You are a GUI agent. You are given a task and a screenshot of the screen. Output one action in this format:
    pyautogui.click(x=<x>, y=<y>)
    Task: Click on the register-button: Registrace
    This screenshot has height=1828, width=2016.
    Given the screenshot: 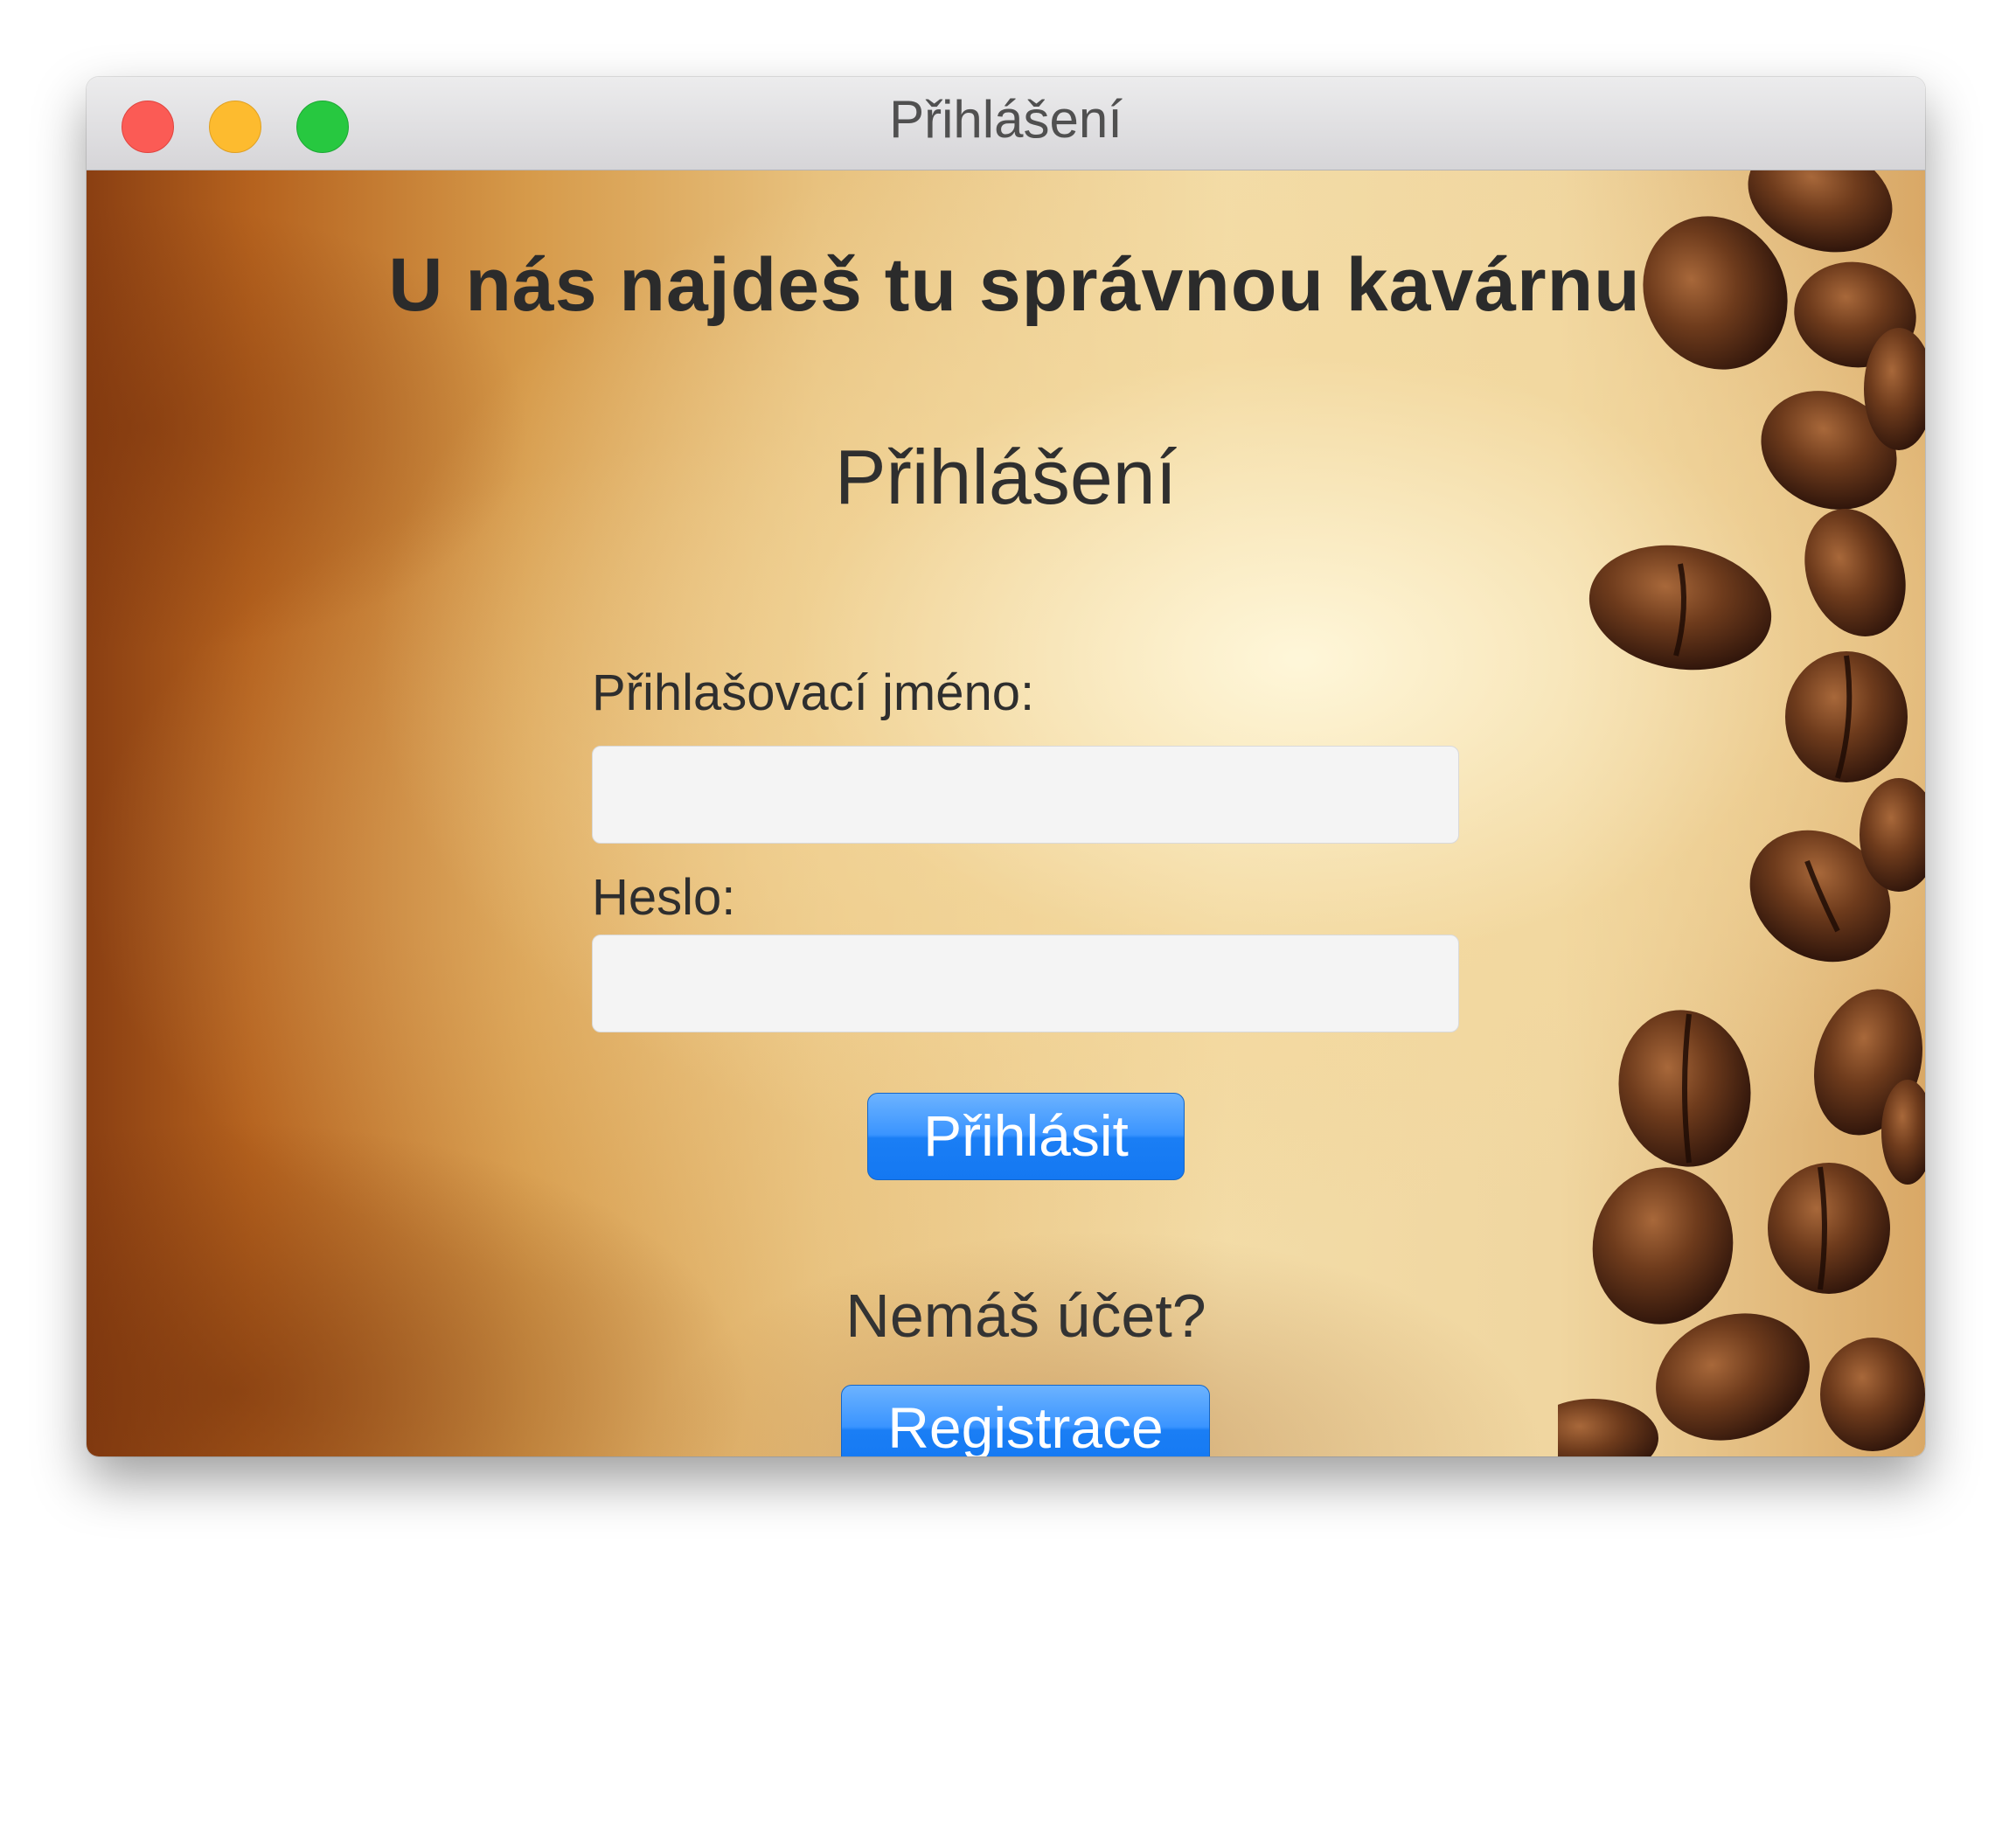 What is the action you would take?
    pyautogui.click(x=1025, y=1420)
    